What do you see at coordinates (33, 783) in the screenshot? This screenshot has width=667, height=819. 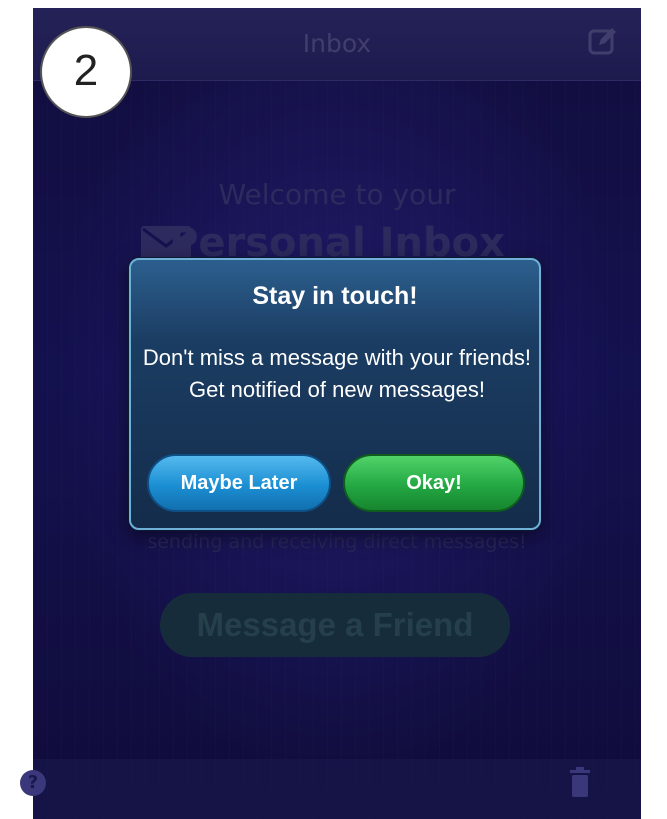 I see `help-icon: ?` at bounding box center [33, 783].